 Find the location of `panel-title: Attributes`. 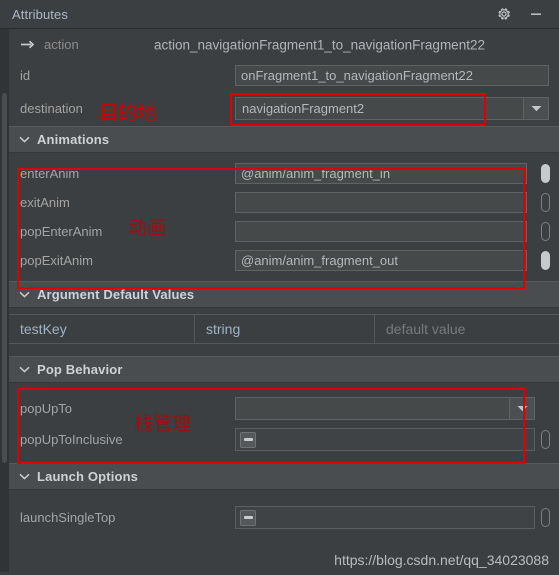

panel-title: Attributes is located at coordinates (40, 14).